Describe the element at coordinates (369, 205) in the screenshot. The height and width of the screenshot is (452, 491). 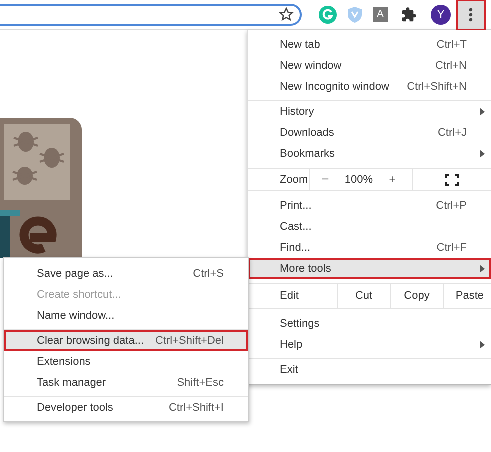
I see `menu-item: Print... Ctrl+P` at that location.